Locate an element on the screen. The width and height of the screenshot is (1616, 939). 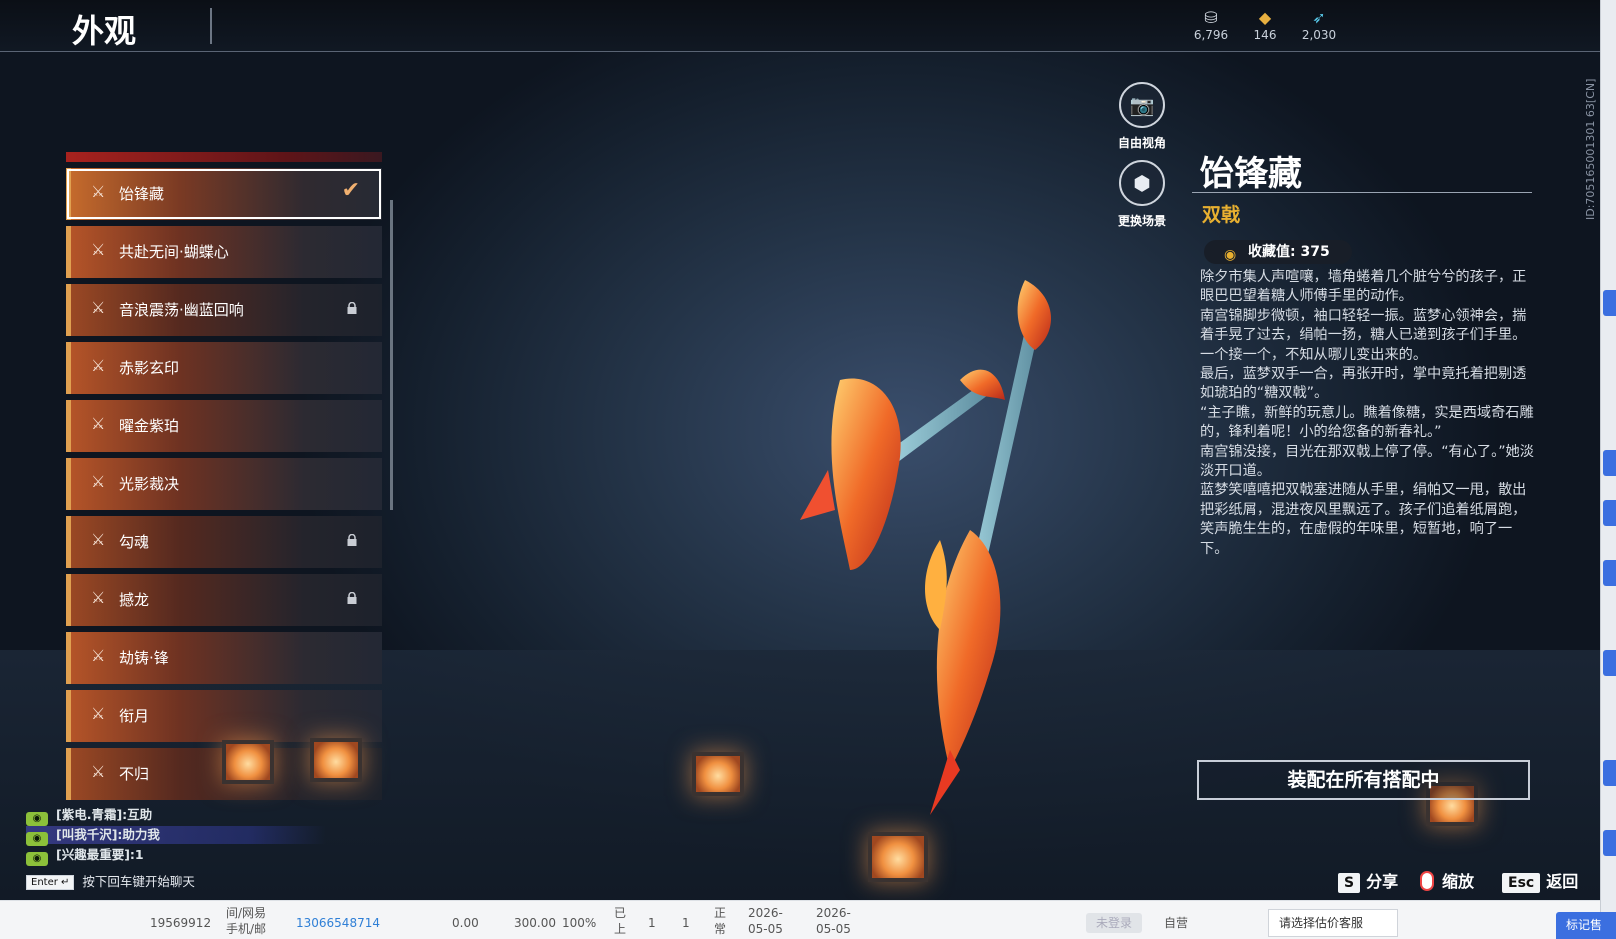
chat-hint: Enter ↵ 按下回车键开始聊天 is located at coordinates (110, 880).